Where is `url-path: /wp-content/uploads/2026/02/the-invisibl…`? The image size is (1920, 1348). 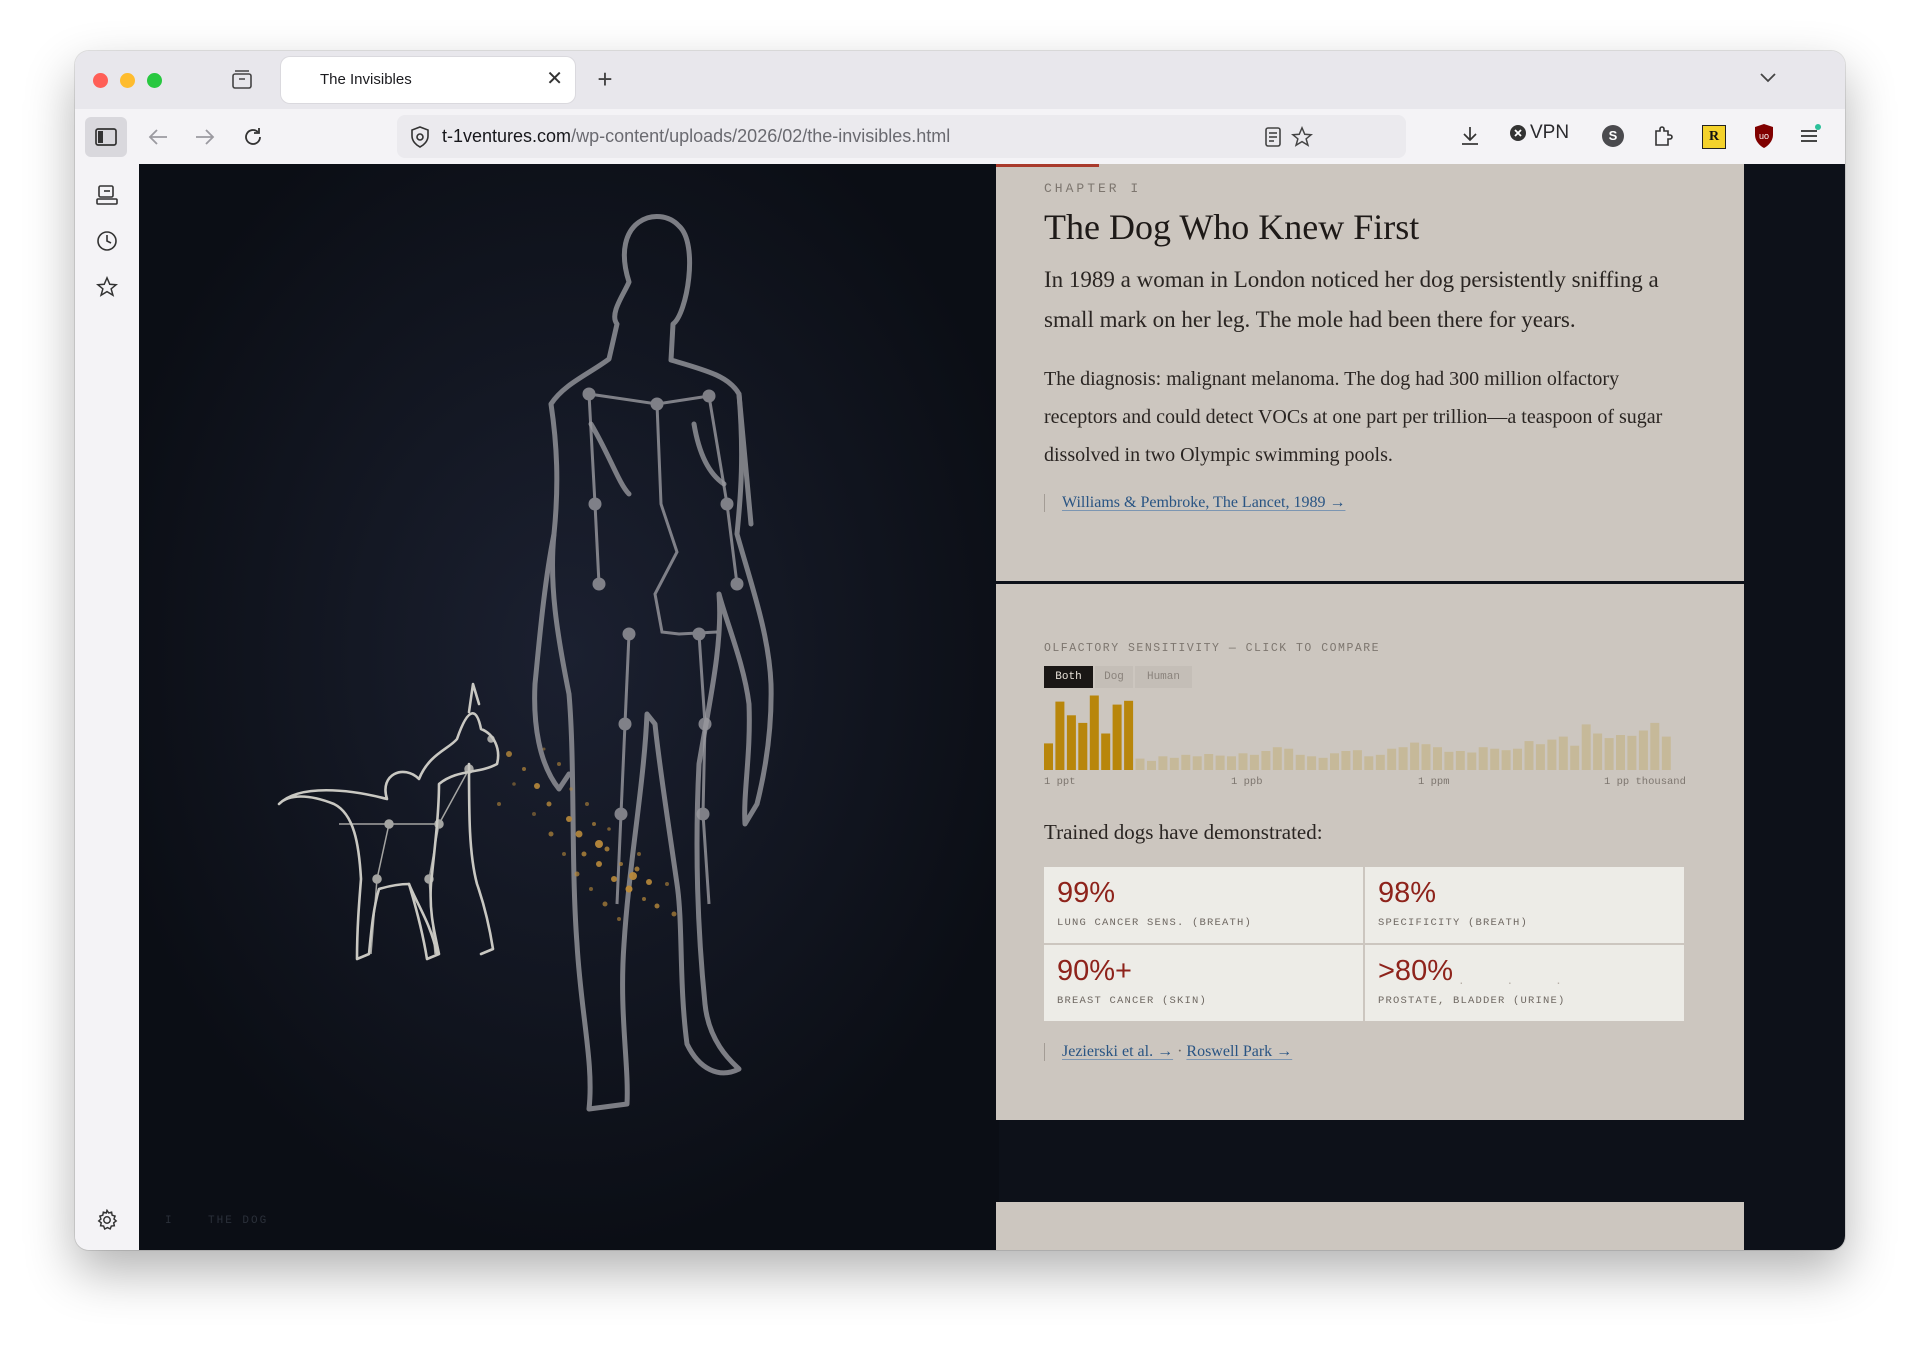
url-path: /wp-content/uploads/2026/02/the-invisibl… is located at coordinates (761, 136).